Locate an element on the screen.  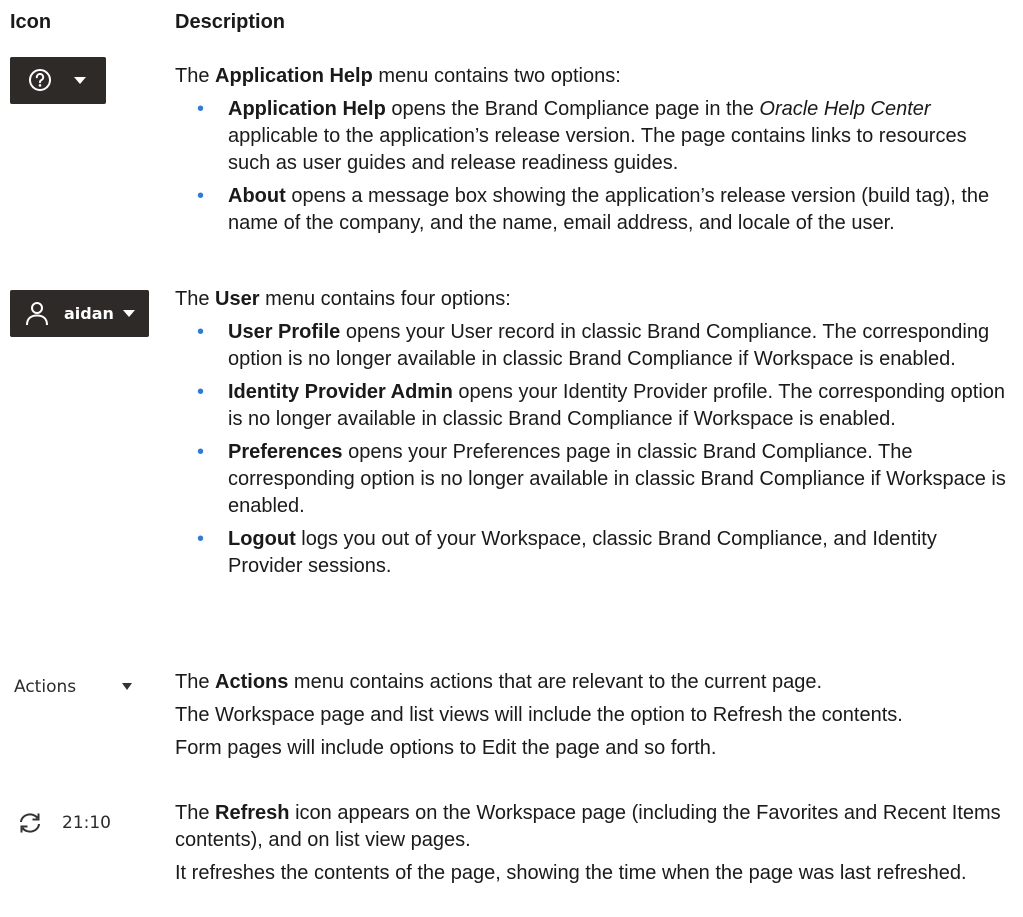
refresh-button: 21:10 is located at coordinates (73, 823).